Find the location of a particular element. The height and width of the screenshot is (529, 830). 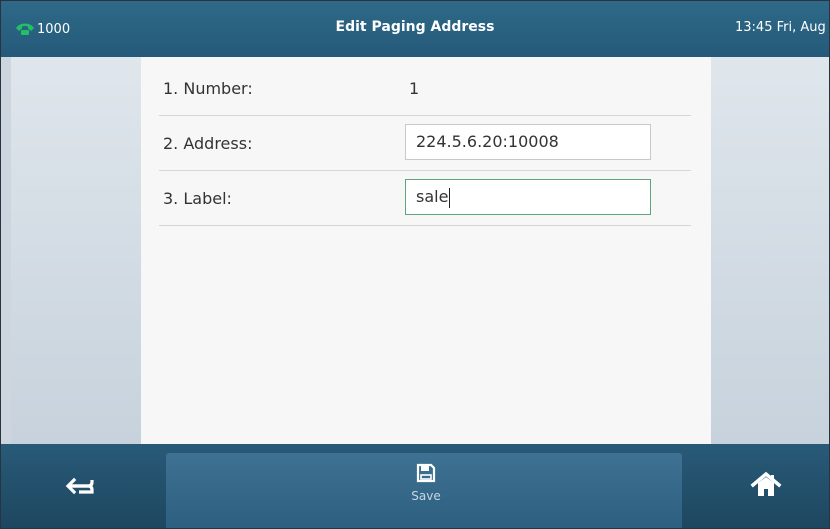

left-panel is located at coordinates (76, 250).